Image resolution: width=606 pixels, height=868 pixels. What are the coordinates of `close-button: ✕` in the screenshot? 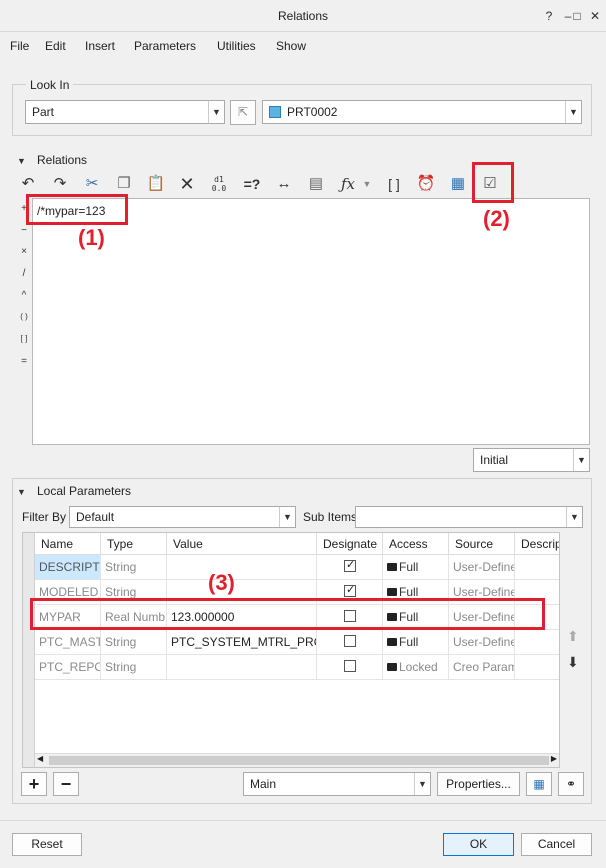 It's located at (595, 16).